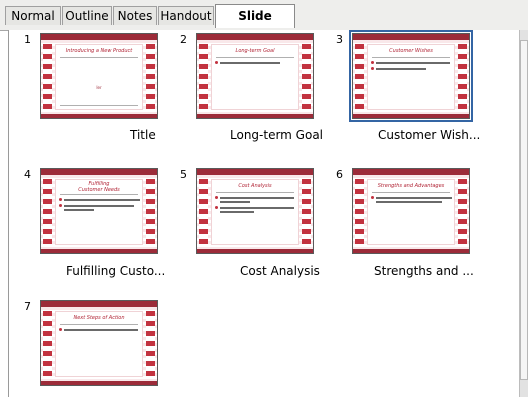  I want to click on slide-thumb-title: Long-term Goal, so click(255, 51).